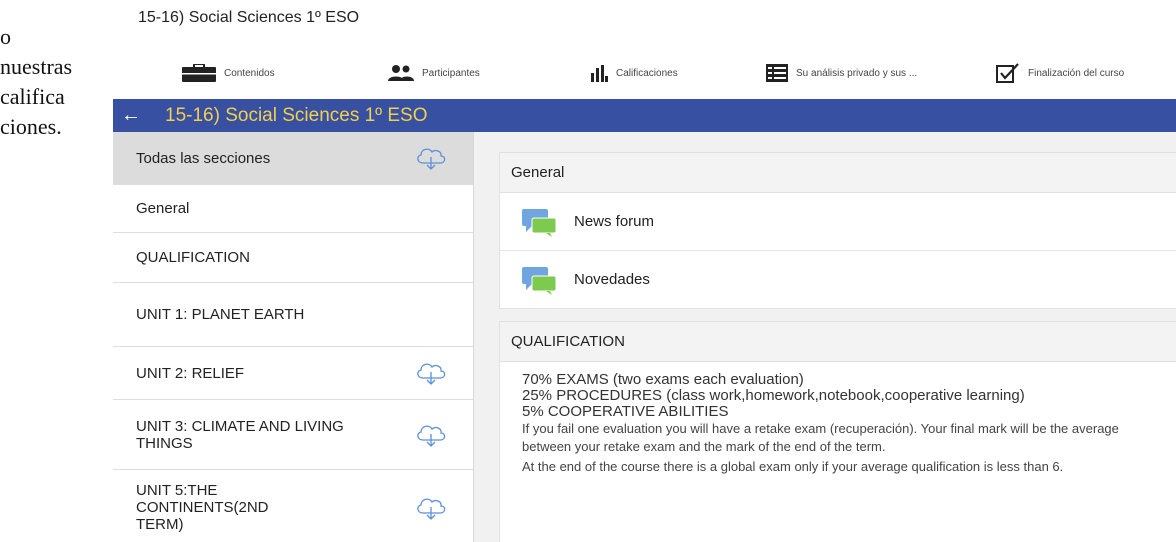 The image size is (1176, 542). Describe the element at coordinates (293, 158) in the screenshot. I see `section-item-todas: Todas las secciones` at that location.